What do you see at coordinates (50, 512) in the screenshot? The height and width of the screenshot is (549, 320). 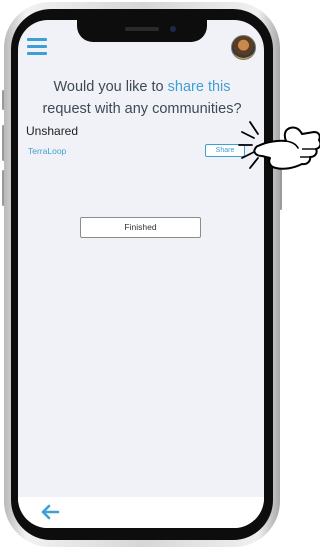 I see `left-arrow-icon` at bounding box center [50, 512].